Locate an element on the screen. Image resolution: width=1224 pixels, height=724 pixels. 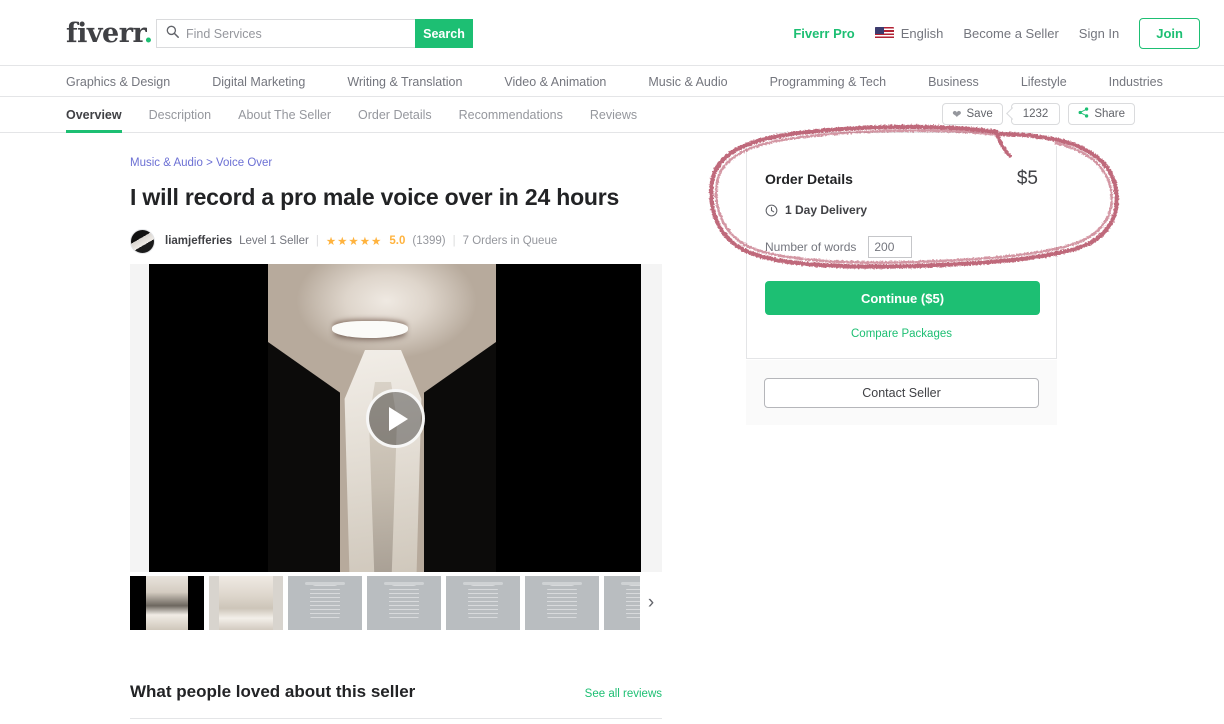
category-programming-tech: Programming & Tech is located at coordinates (828, 82).